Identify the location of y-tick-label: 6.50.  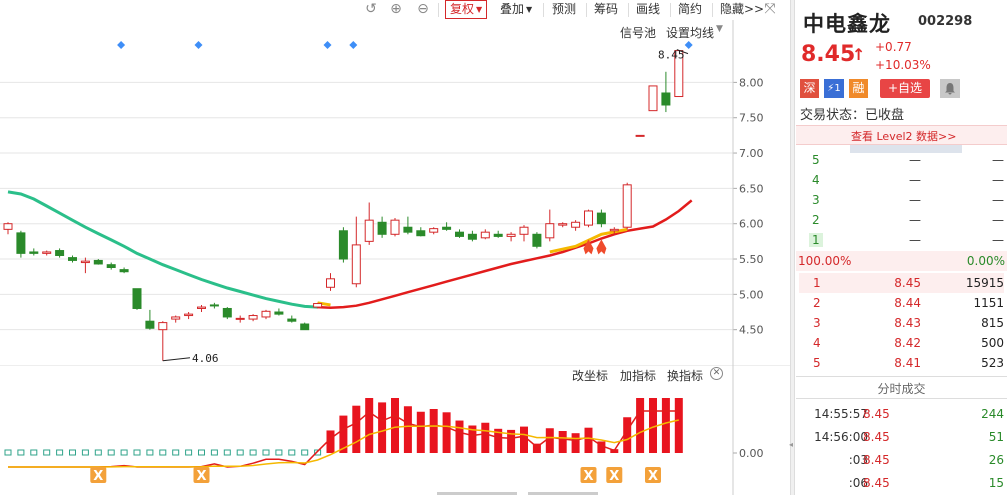
(751, 188).